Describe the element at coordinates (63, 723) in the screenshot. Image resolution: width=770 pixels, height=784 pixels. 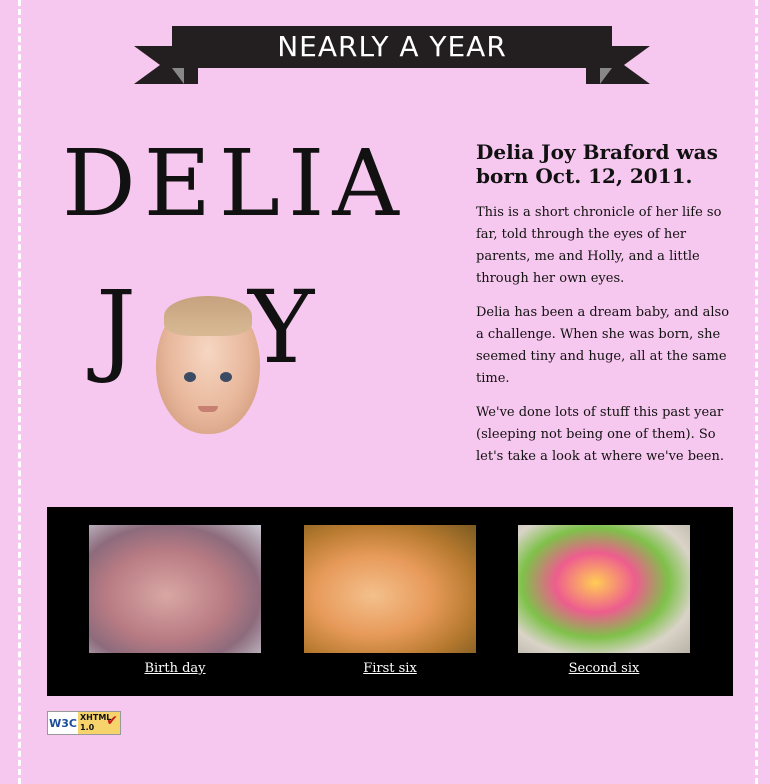
I see `w3c-logo: W3C` at that location.